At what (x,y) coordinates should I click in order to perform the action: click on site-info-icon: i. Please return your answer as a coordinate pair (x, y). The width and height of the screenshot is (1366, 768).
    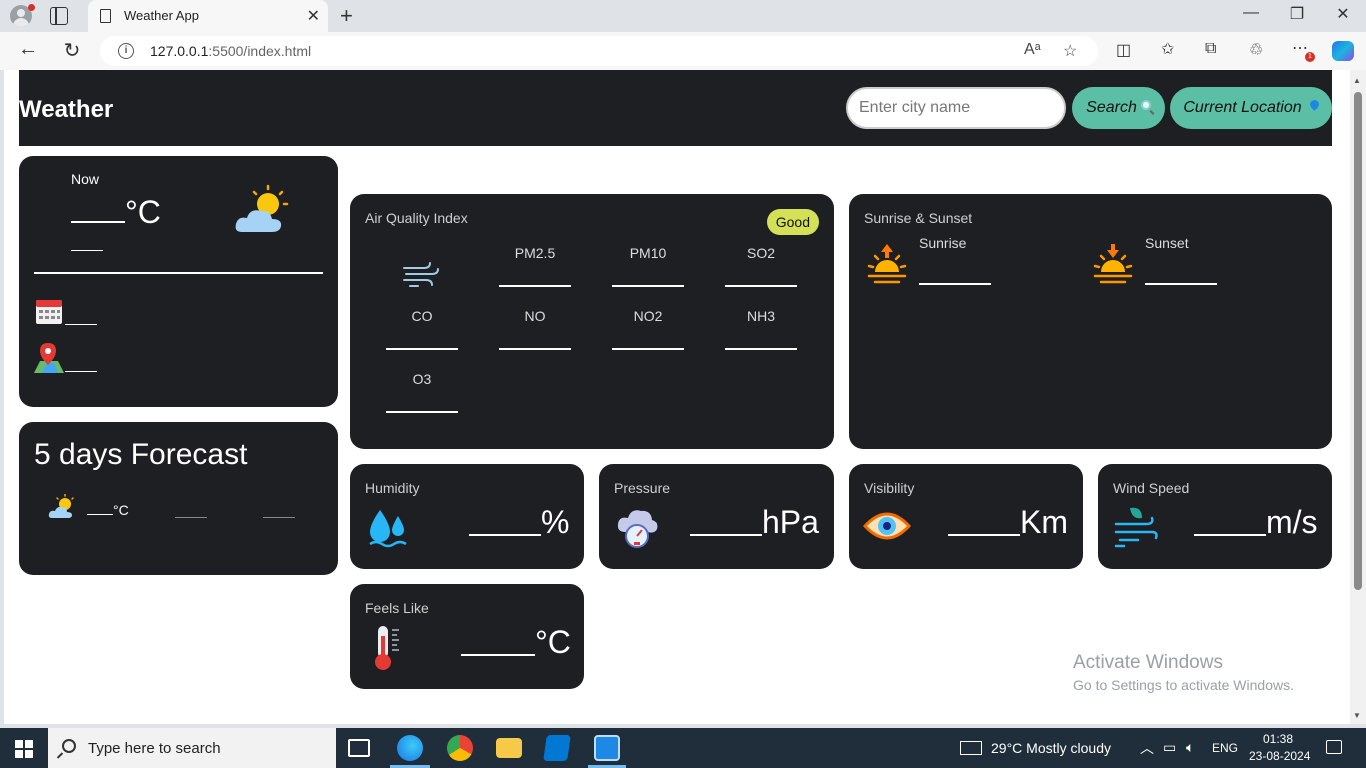
    Looking at the image, I should click on (126, 51).